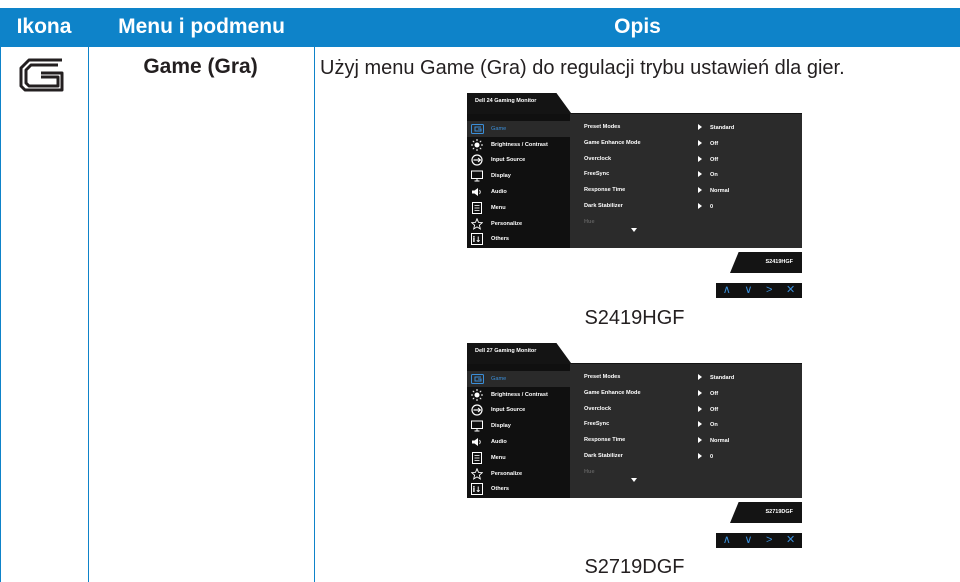 This screenshot has width=960, height=582. Describe the element at coordinates (634, 103) in the screenshot. I see `osd-title-tab: Dell 24 Gaming Monitor` at that location.